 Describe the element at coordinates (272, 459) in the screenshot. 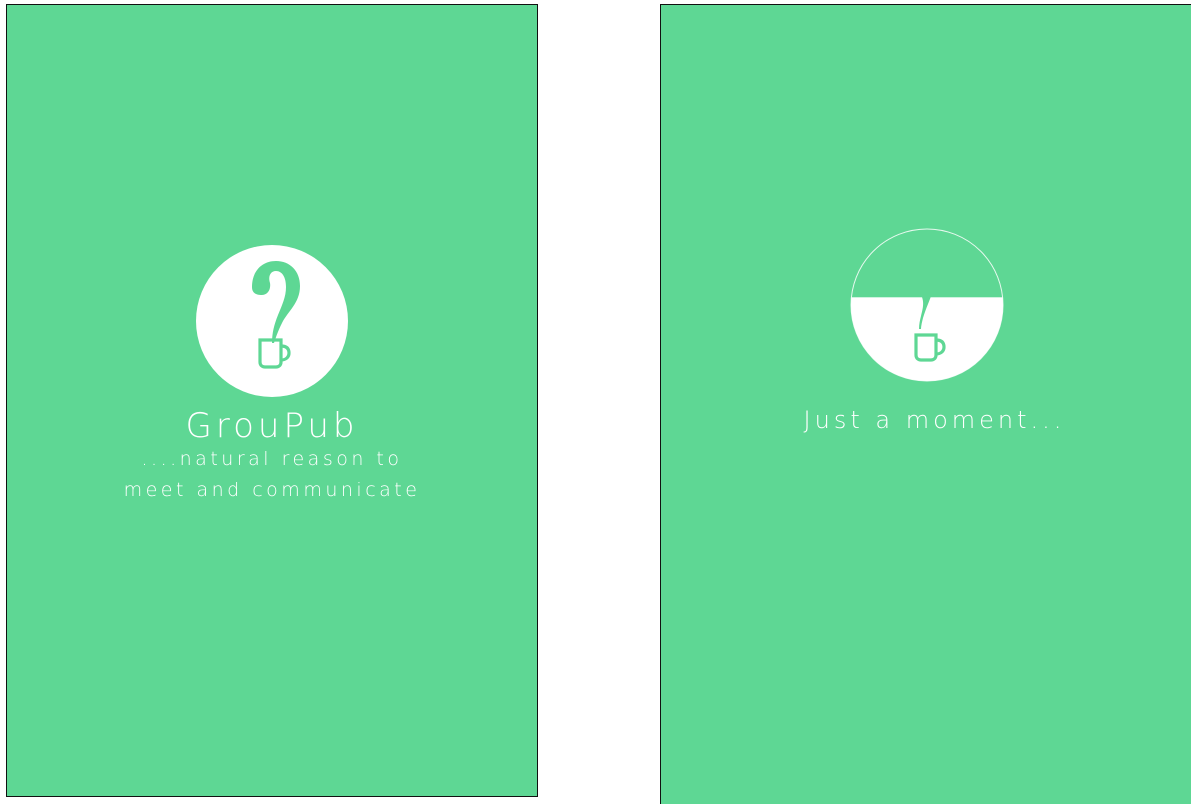

I see `tagline-line-1: ....natural reason to` at that location.